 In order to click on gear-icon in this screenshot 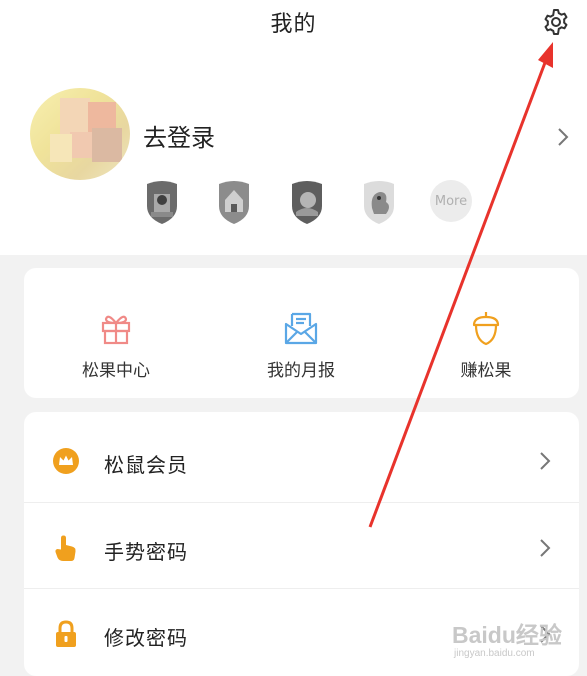, I will do `click(556, 22)`.